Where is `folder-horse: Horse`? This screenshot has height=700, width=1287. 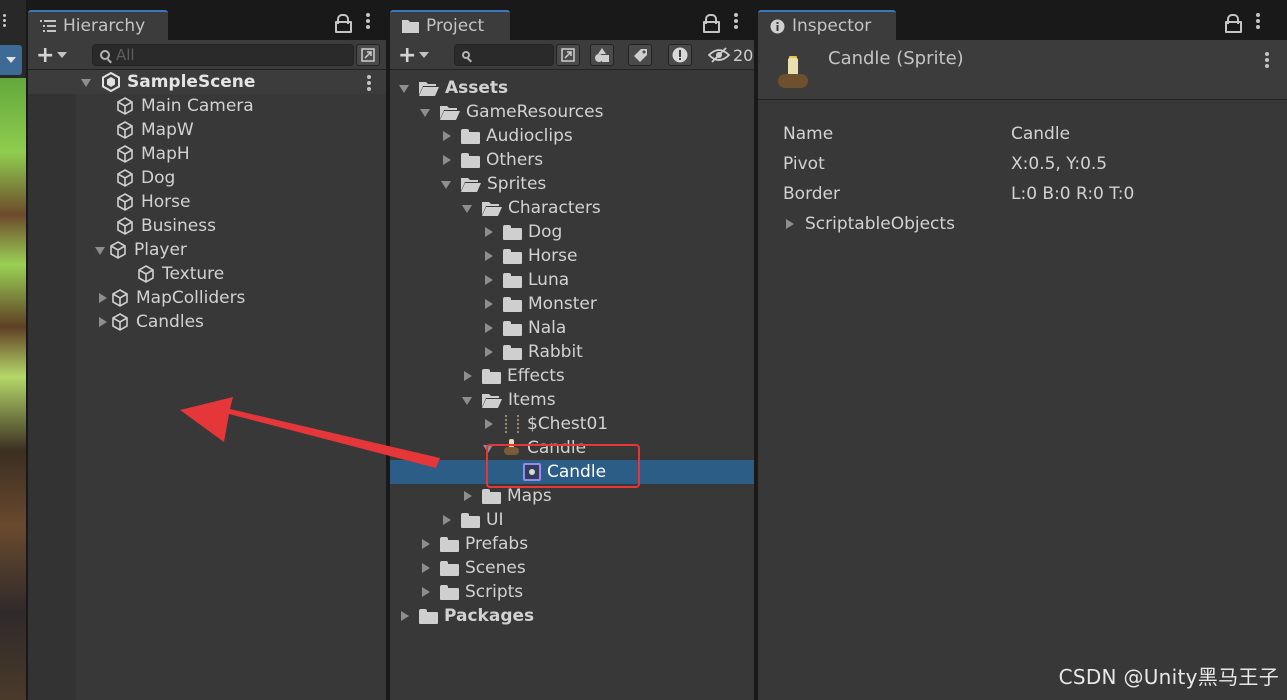
folder-horse: Horse is located at coordinates (572, 256).